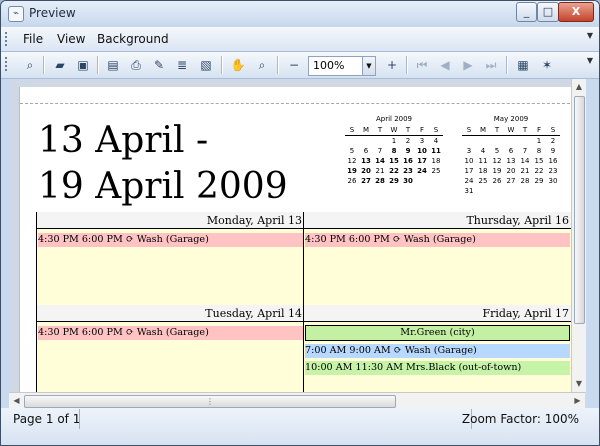  What do you see at coordinates (394, 130) in the screenshot?
I see `weekday-header-row: S M T W T F S` at bounding box center [394, 130].